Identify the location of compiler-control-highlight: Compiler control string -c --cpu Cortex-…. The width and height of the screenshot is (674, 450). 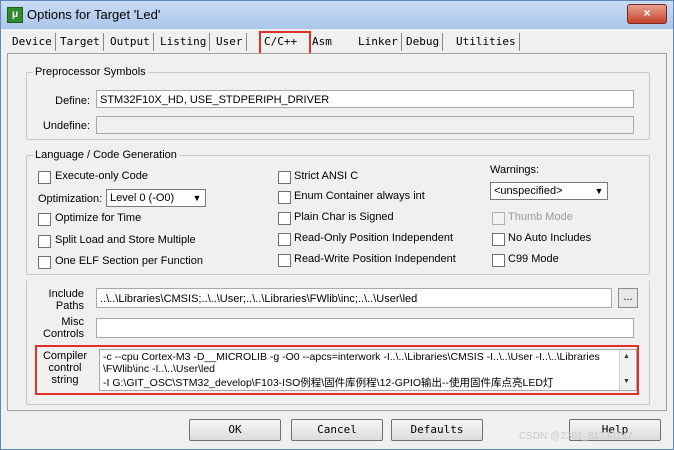
(337, 370).